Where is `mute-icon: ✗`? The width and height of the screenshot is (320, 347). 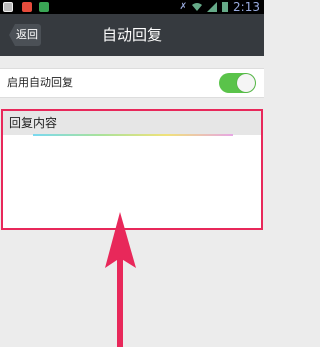
mute-icon: ✗ is located at coordinates (183, 7).